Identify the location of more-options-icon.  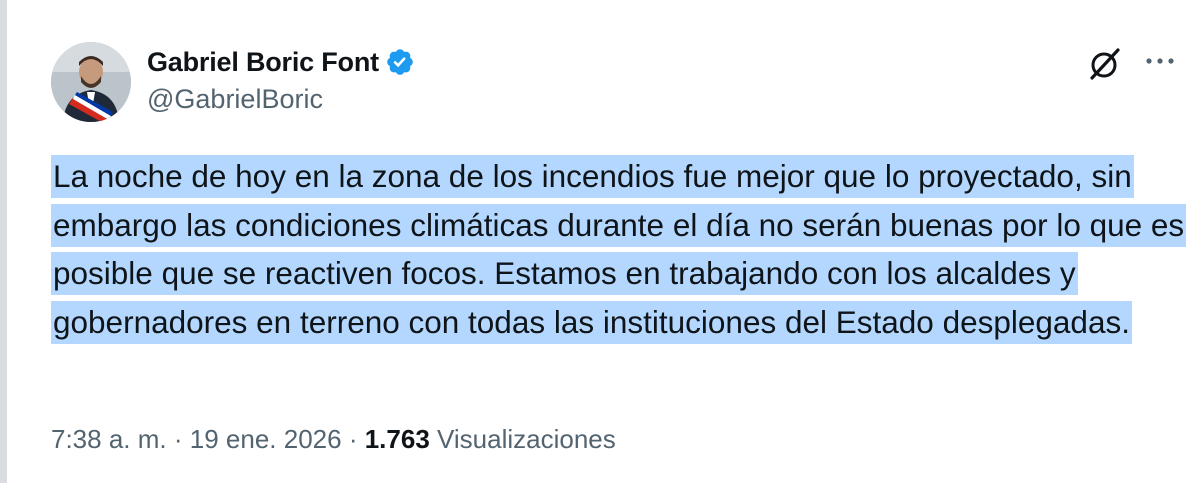
(1160, 61).